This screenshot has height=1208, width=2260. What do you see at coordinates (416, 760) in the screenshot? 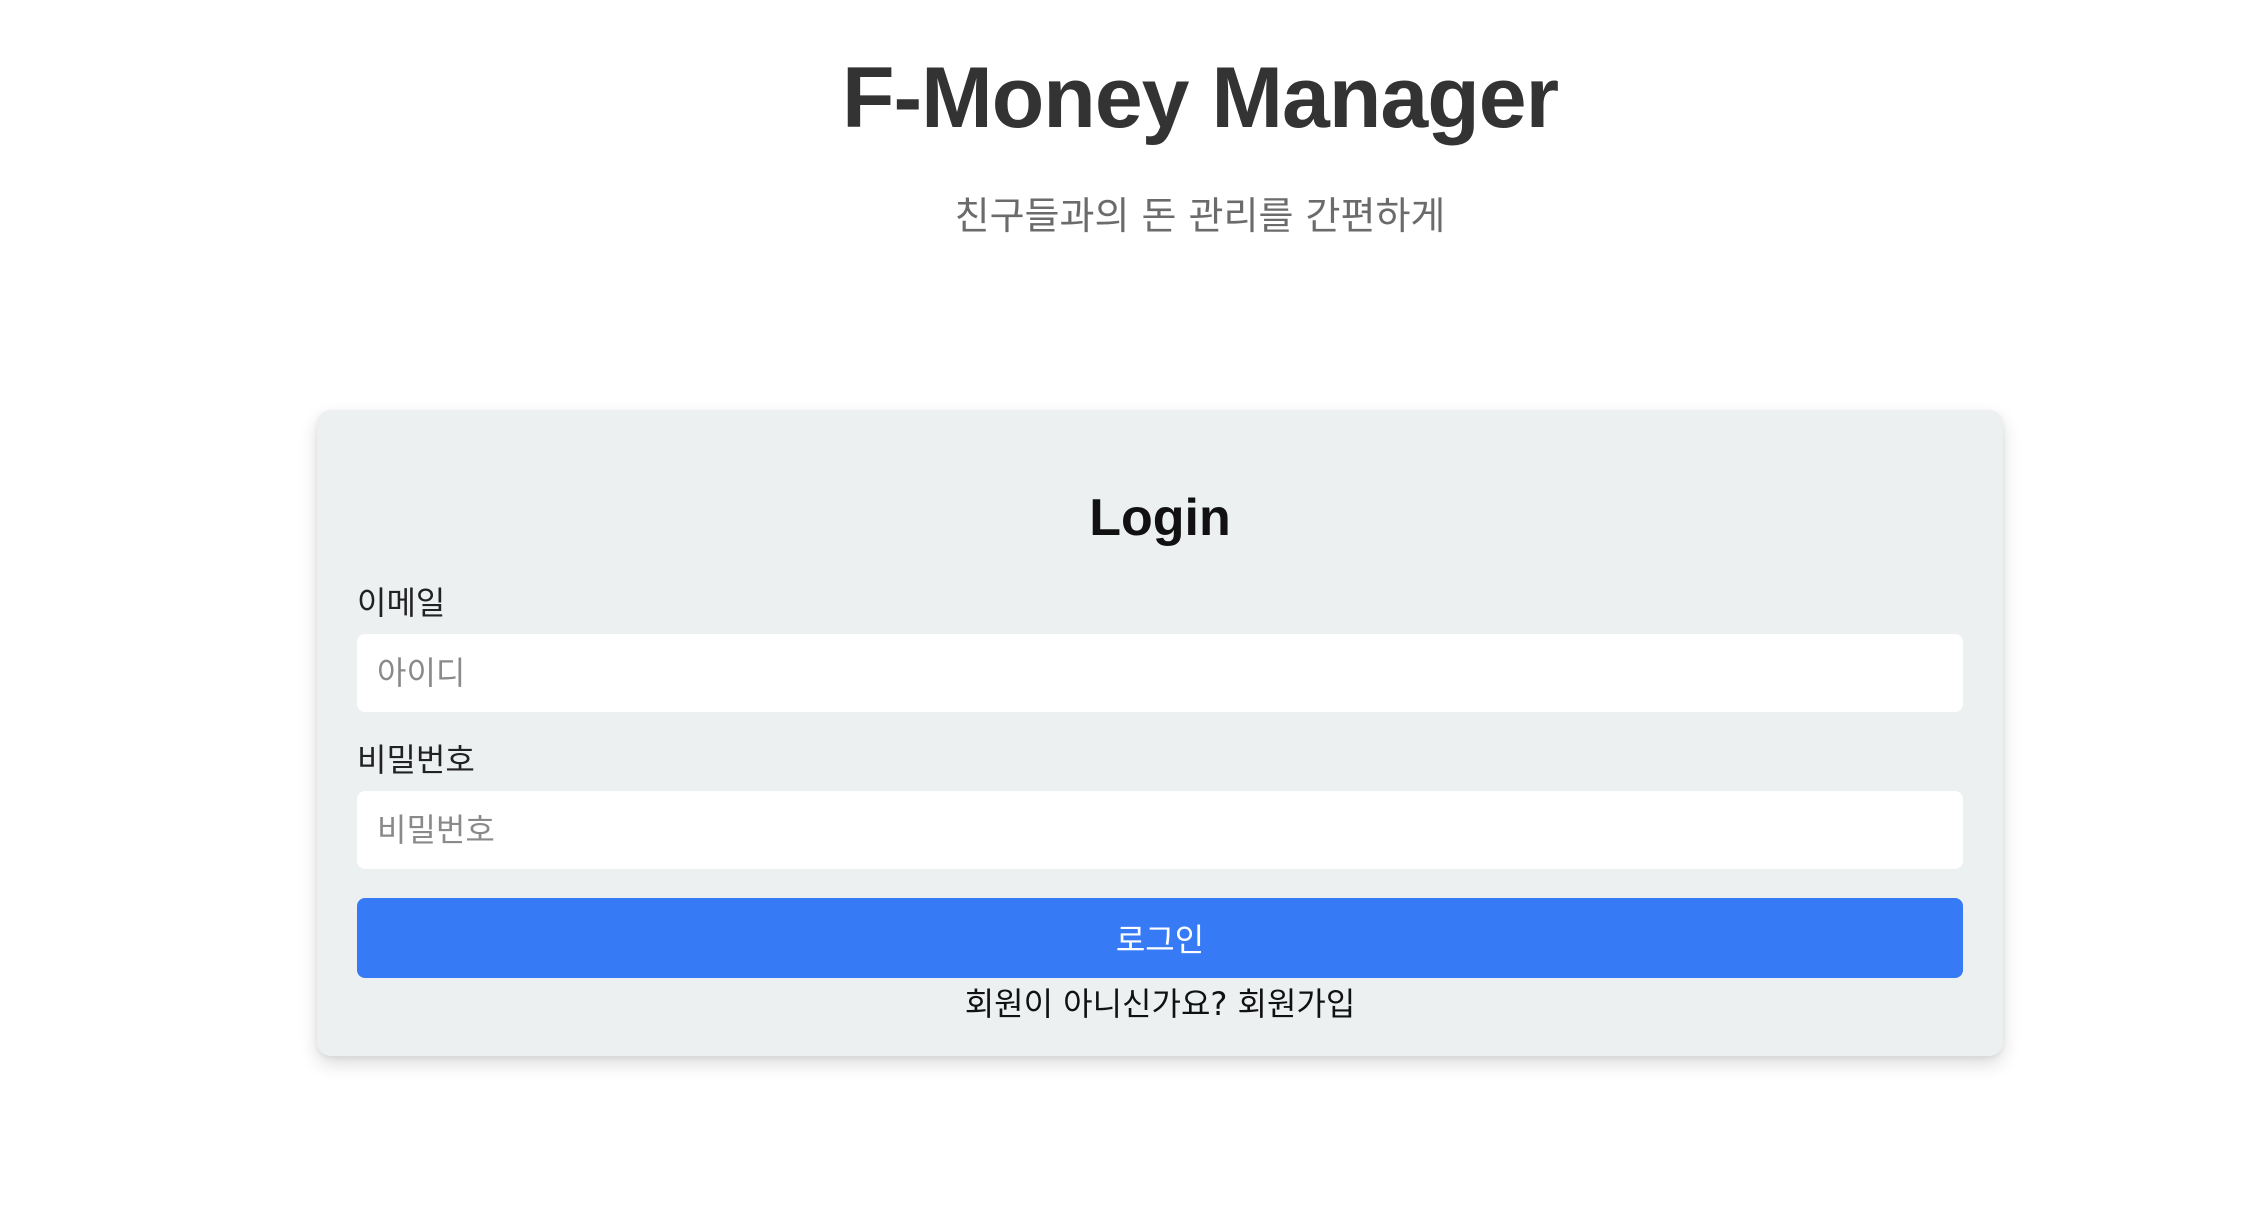
I see `password-label: 비밀번호` at bounding box center [416, 760].